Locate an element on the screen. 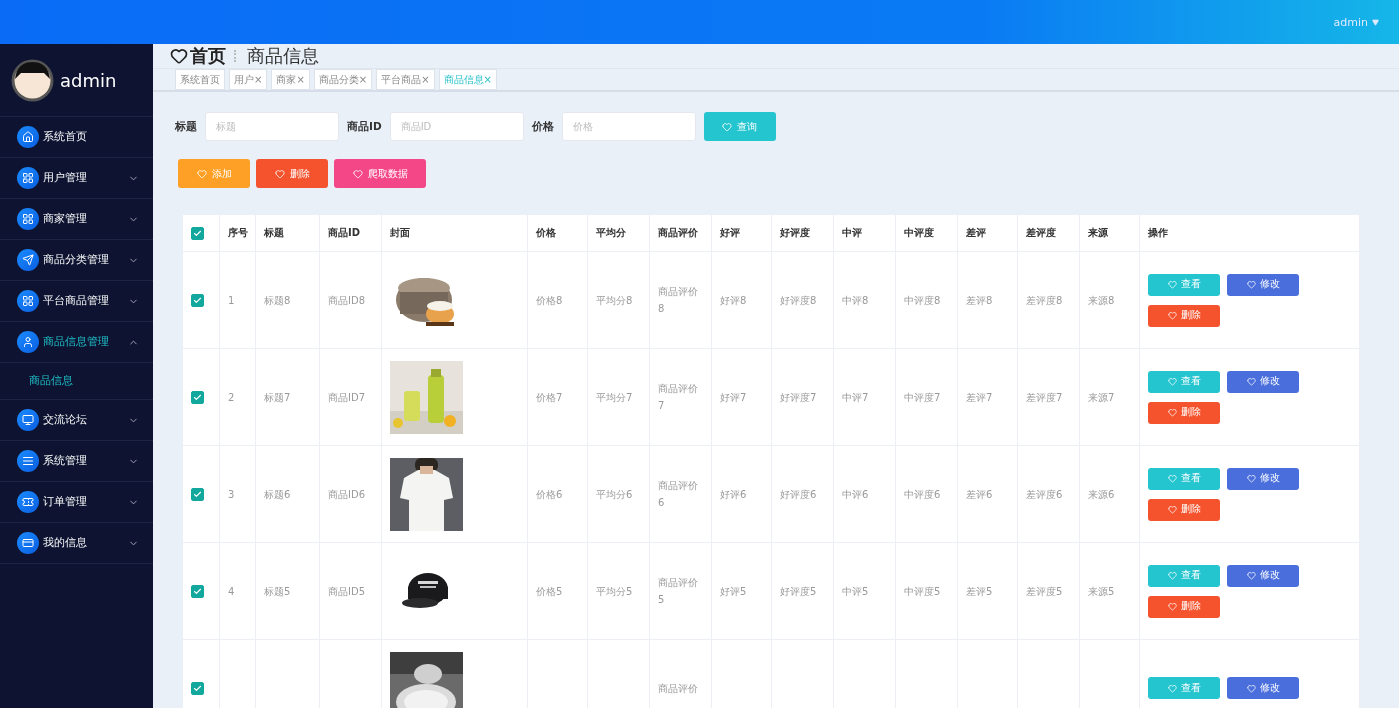 This screenshot has height=708, width=1399. sidebar-item: 系统管理 is located at coordinates (76, 461).